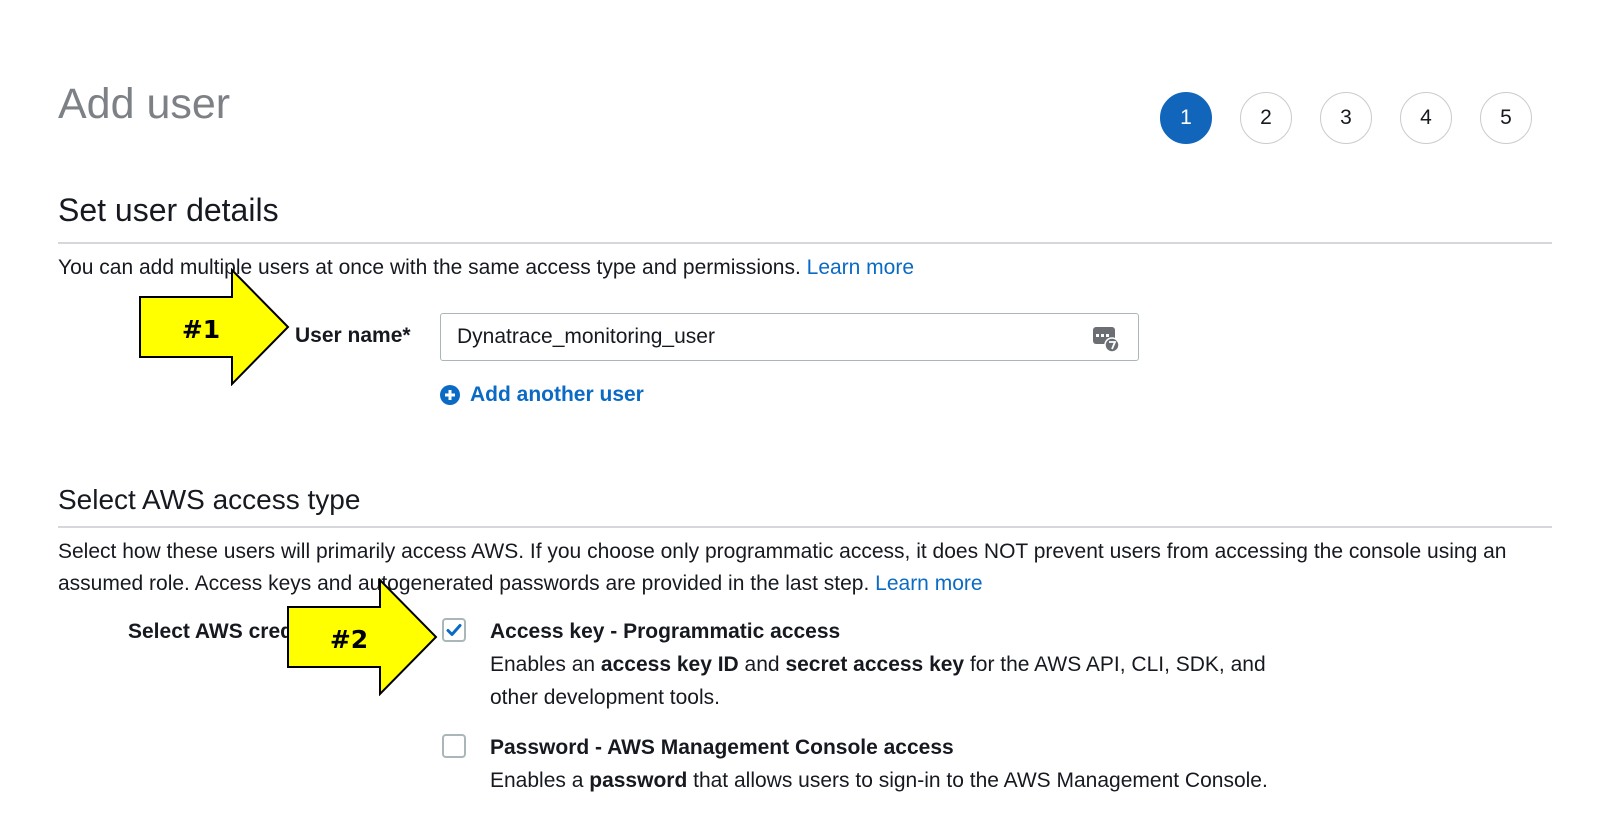  Describe the element at coordinates (1506, 118) in the screenshot. I see `step-5: 5` at that location.